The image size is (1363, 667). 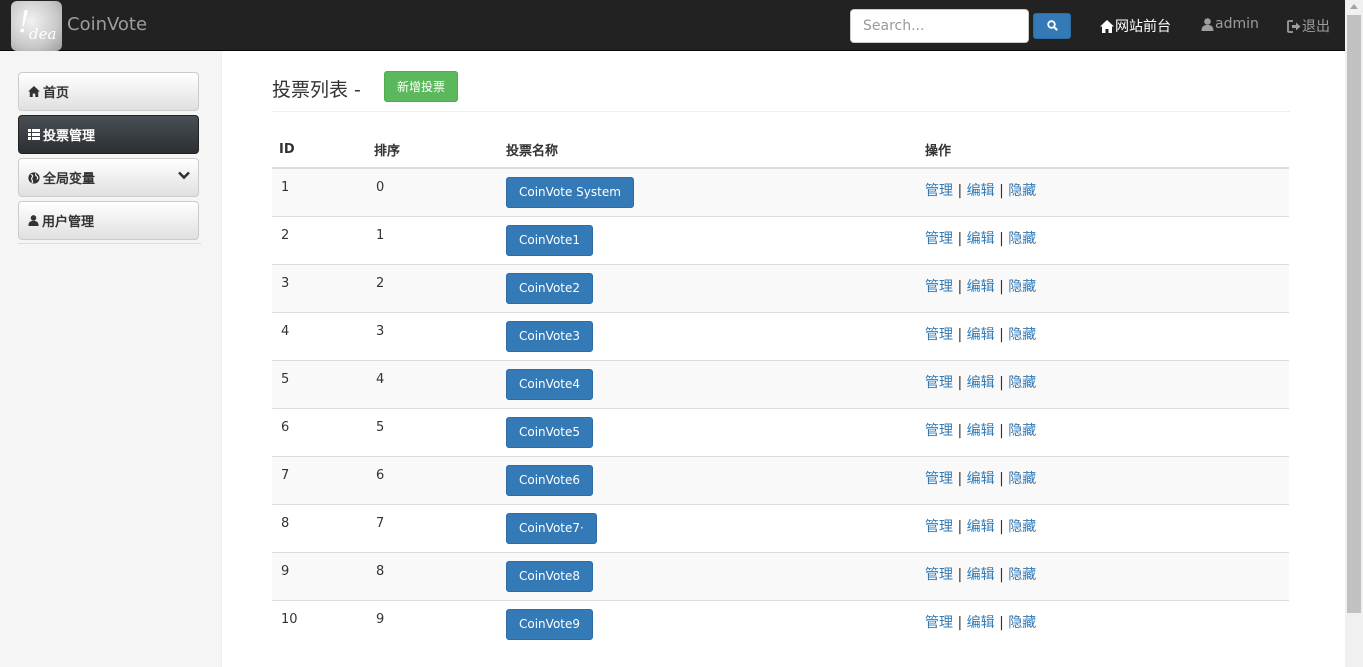 I want to click on cell-id: 5, so click(x=319, y=383).